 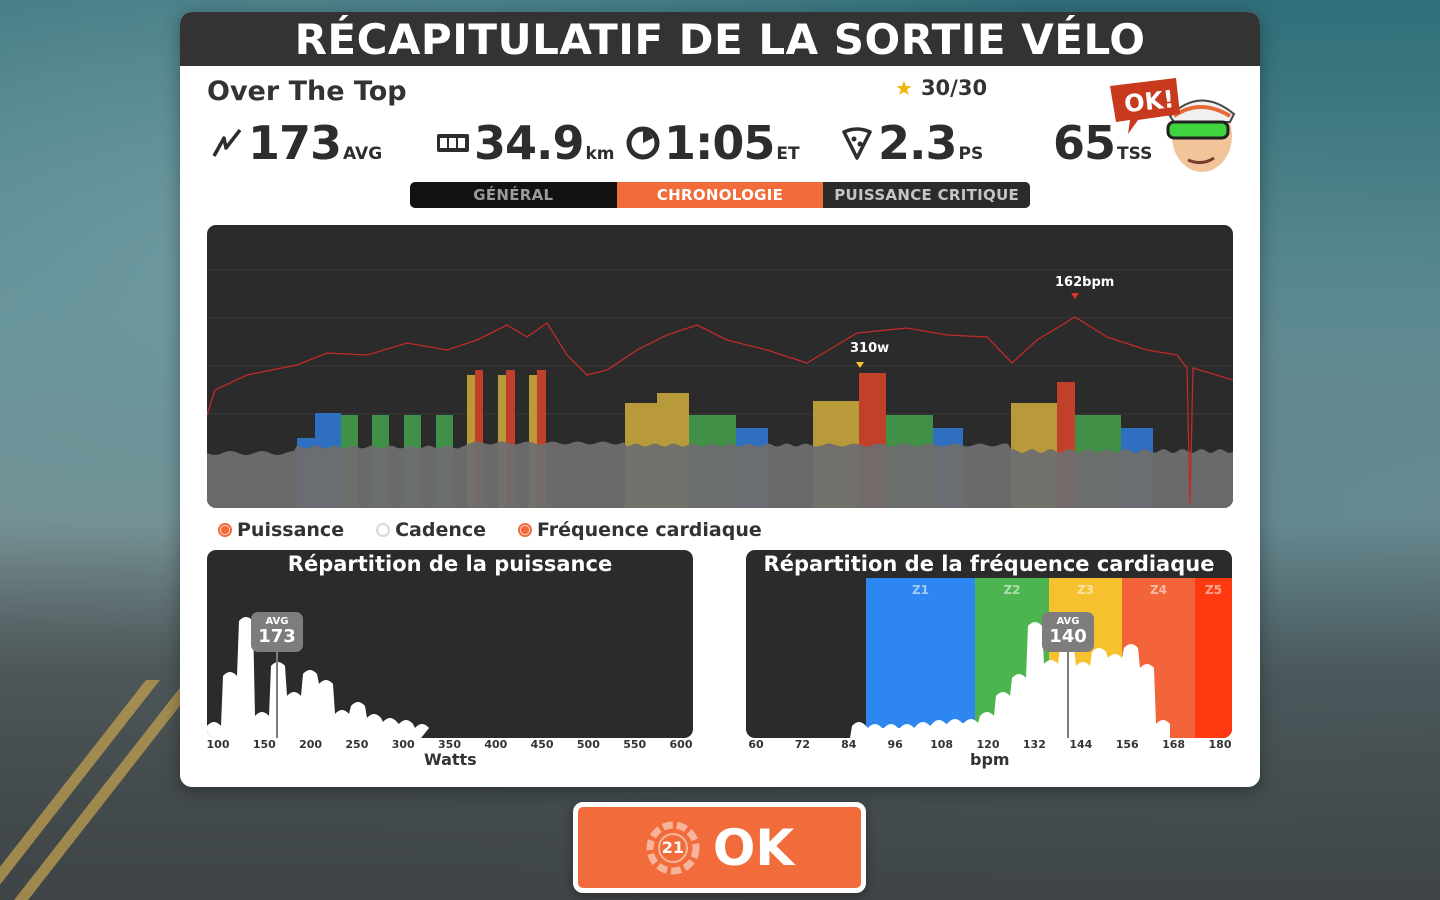 I want to click on hr-zone-label: Z3, so click(x=1085, y=590).